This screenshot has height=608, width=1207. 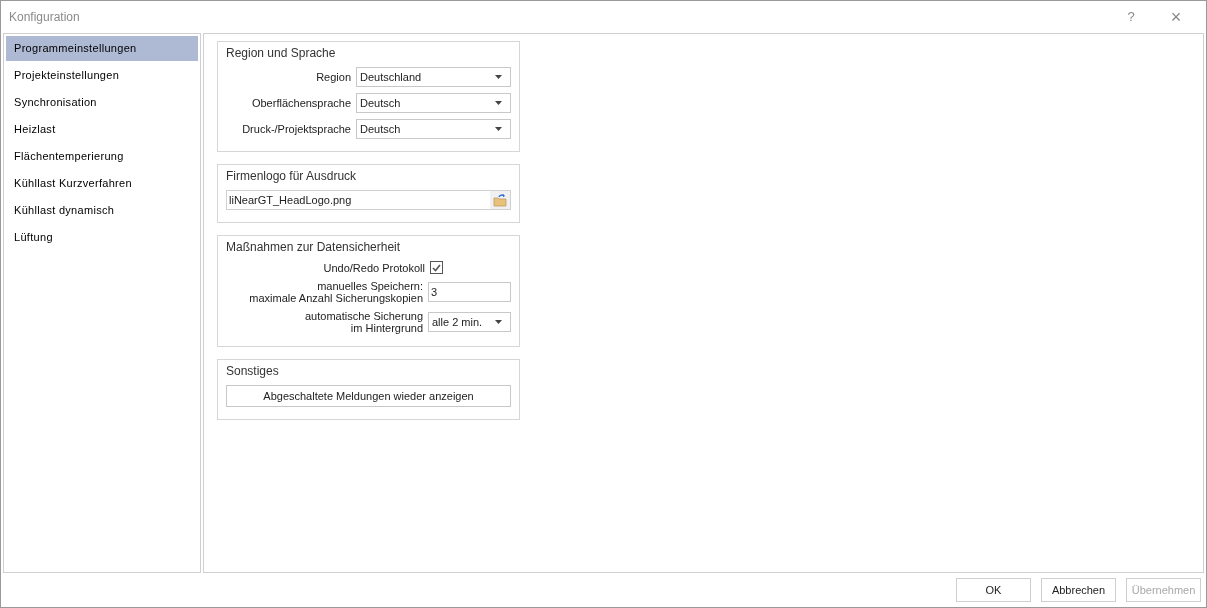 I want to click on group-title: Sonstiges, so click(x=253, y=371).